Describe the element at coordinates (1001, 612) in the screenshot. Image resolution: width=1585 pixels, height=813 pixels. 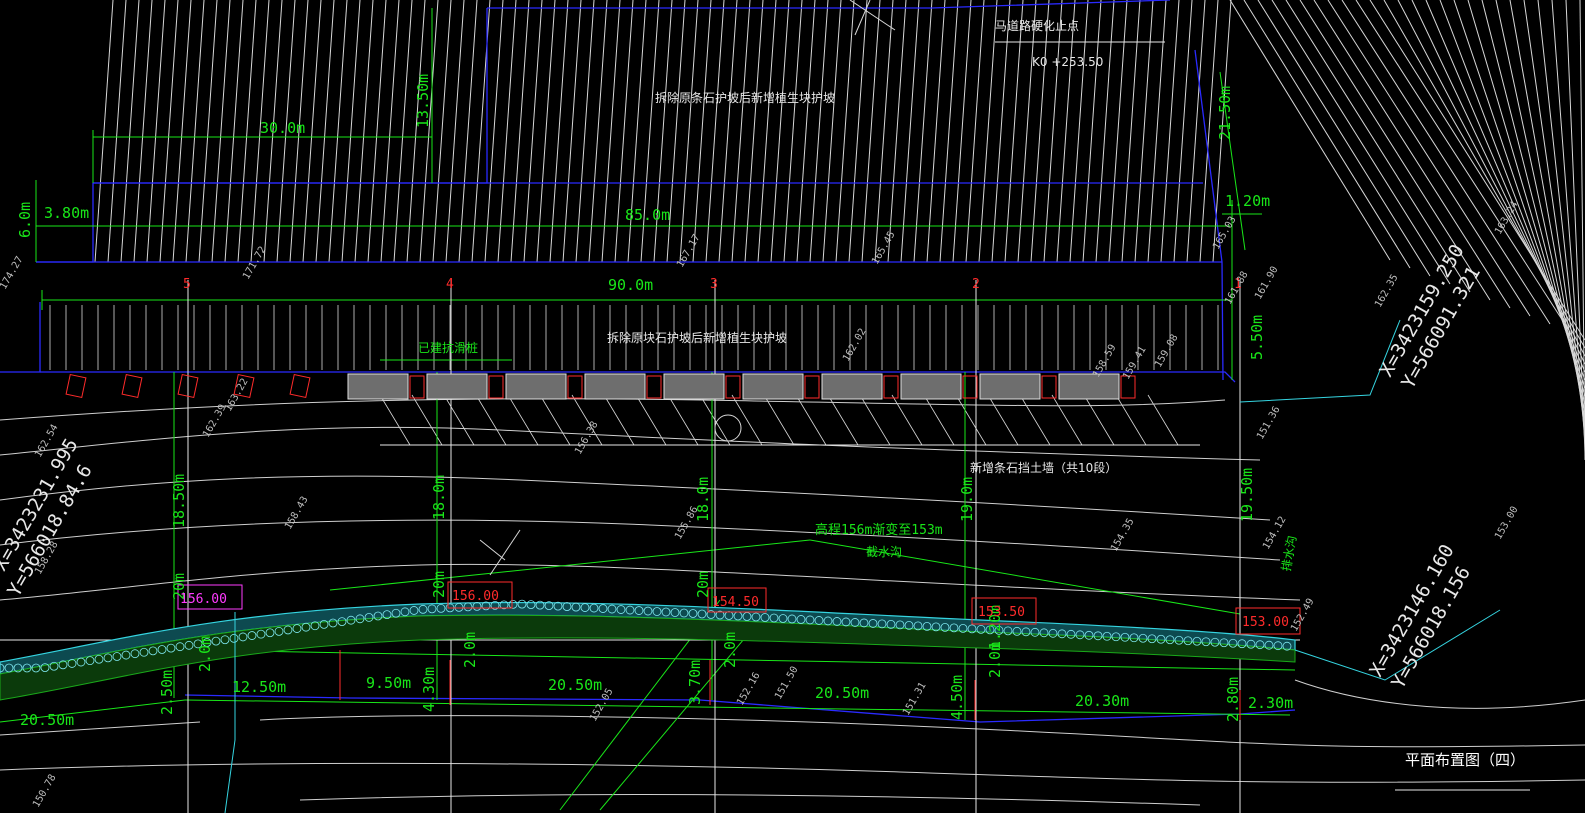
I see `elev-tag-4: 153.50` at that location.